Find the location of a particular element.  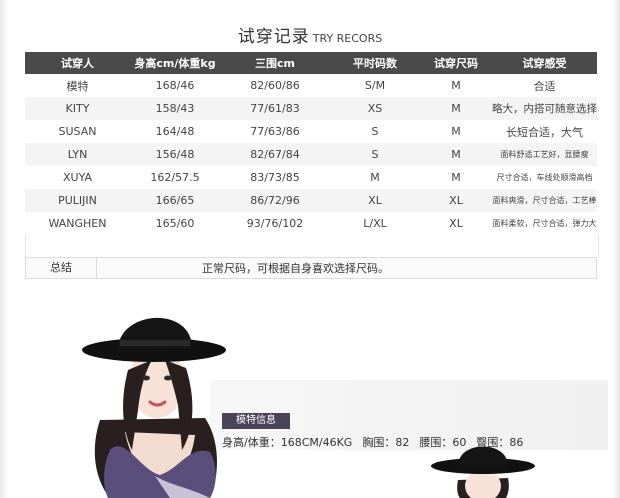

cell-tester: XUYA is located at coordinates (77, 177).